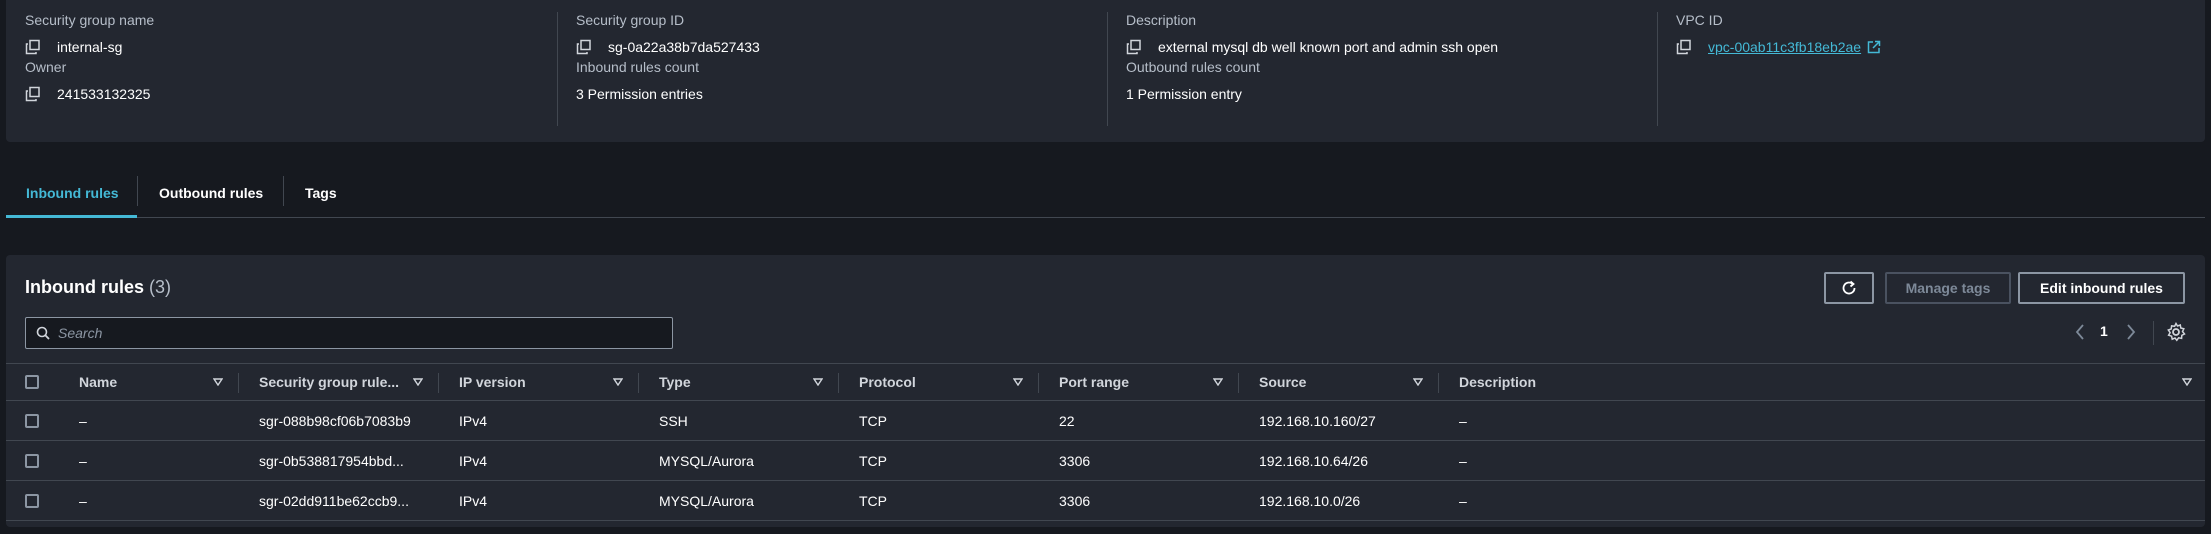  What do you see at coordinates (2104, 331) in the screenshot?
I see `current-page-number: 1` at bounding box center [2104, 331].